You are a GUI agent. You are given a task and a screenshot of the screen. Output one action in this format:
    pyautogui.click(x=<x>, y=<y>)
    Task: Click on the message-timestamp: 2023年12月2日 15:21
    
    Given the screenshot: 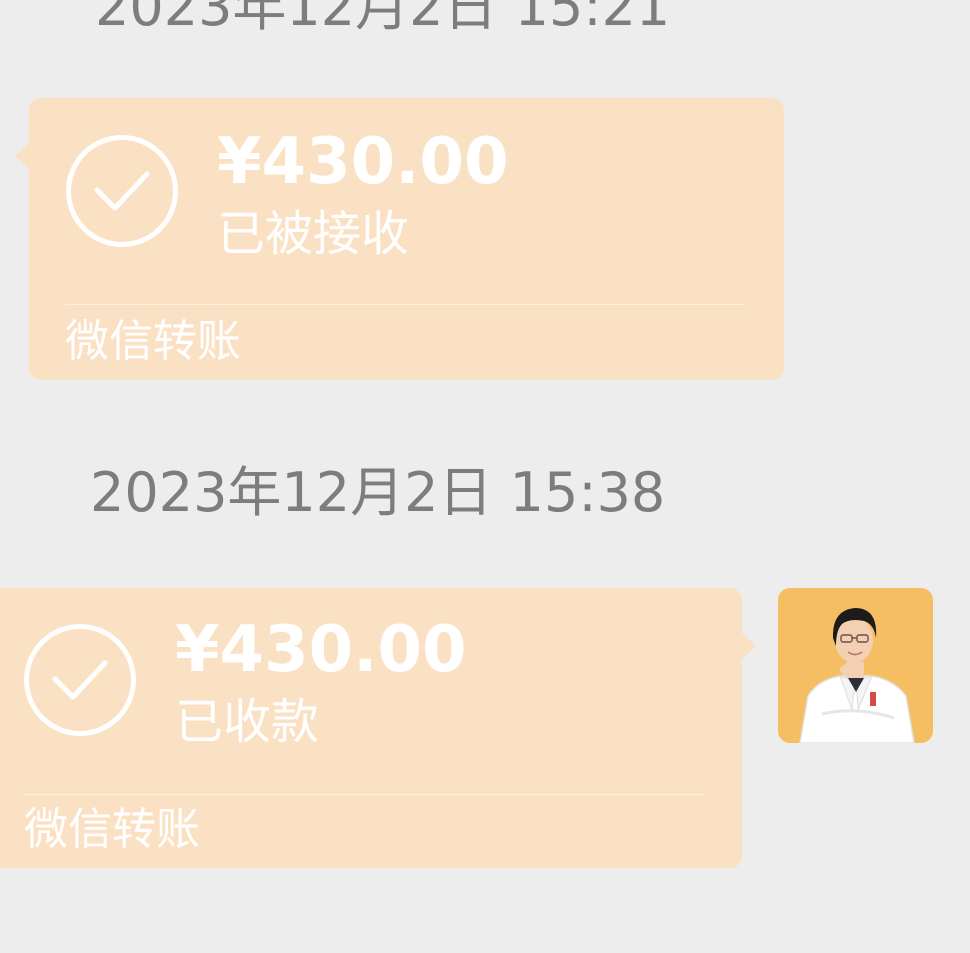 What is the action you would take?
    pyautogui.click(x=383, y=19)
    